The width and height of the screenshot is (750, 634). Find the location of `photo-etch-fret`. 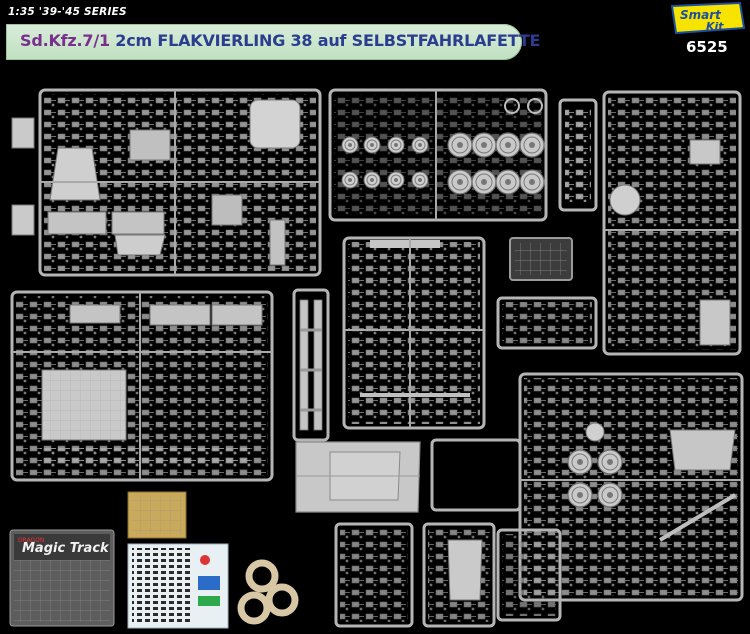

photo-etch-fret is located at coordinates (157, 515).